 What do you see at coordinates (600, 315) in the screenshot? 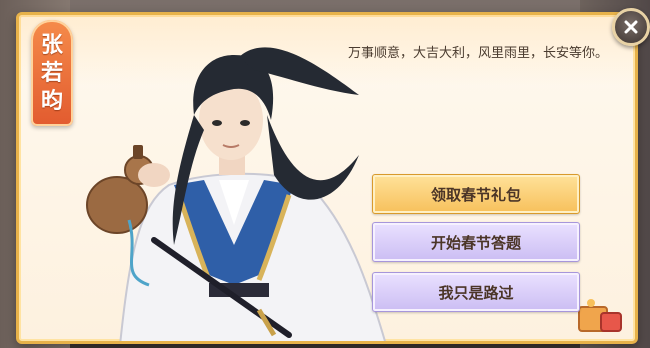
I see `festival-ornament-icon` at bounding box center [600, 315].